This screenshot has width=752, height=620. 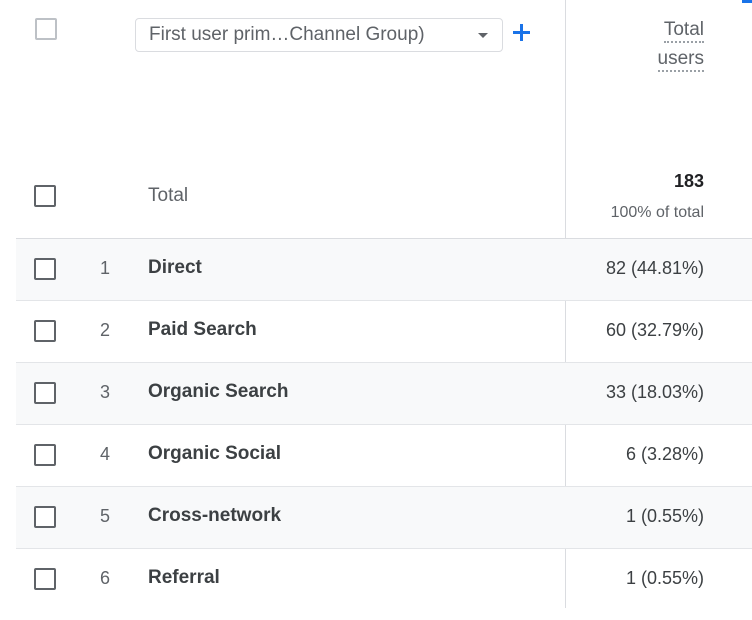 I want to click on row-value: 6 (3.28%), so click(x=664, y=454).